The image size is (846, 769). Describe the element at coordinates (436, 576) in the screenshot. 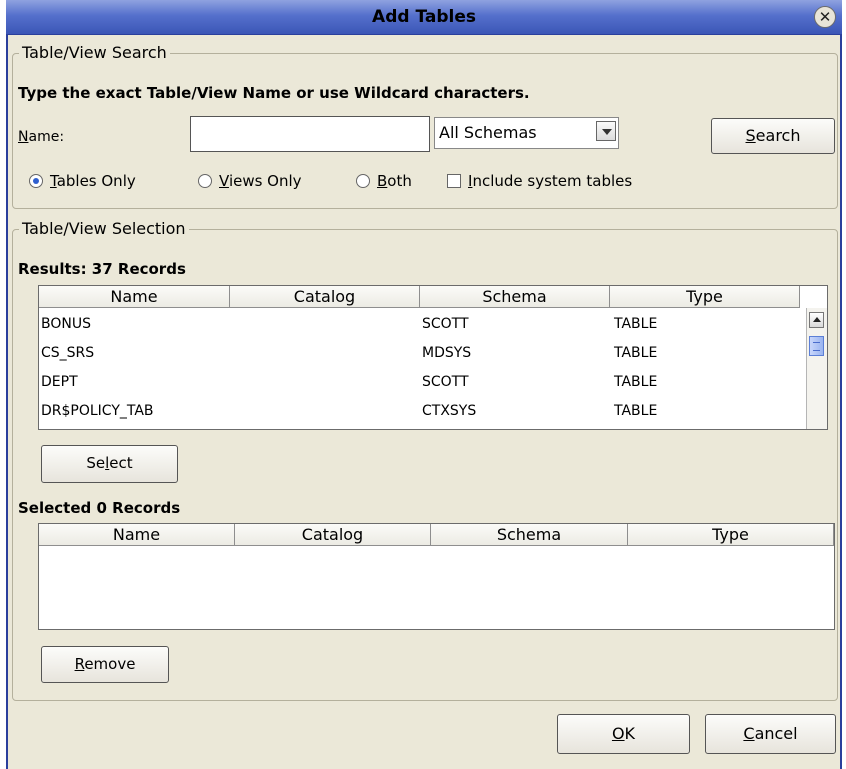

I see `selected-table: Name Catalog Schema Type` at that location.